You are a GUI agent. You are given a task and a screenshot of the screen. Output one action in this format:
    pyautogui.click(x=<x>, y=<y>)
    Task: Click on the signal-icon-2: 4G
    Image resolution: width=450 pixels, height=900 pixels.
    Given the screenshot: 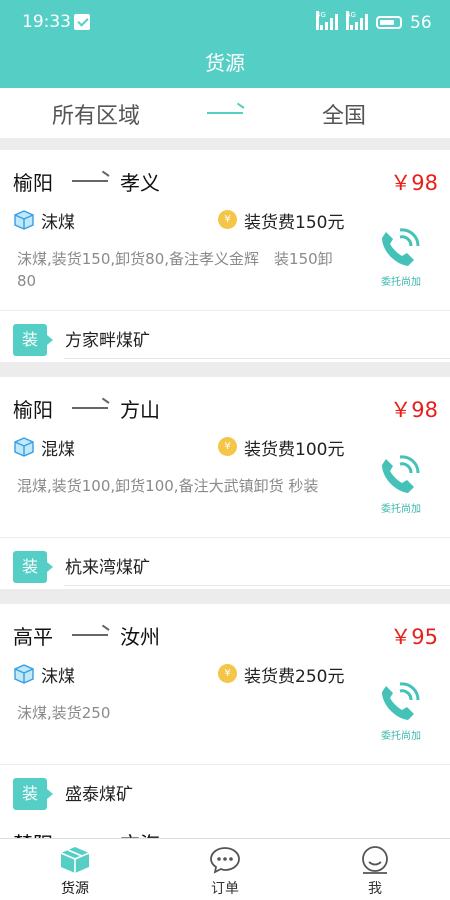 What is the action you would take?
    pyautogui.click(x=357, y=20)
    